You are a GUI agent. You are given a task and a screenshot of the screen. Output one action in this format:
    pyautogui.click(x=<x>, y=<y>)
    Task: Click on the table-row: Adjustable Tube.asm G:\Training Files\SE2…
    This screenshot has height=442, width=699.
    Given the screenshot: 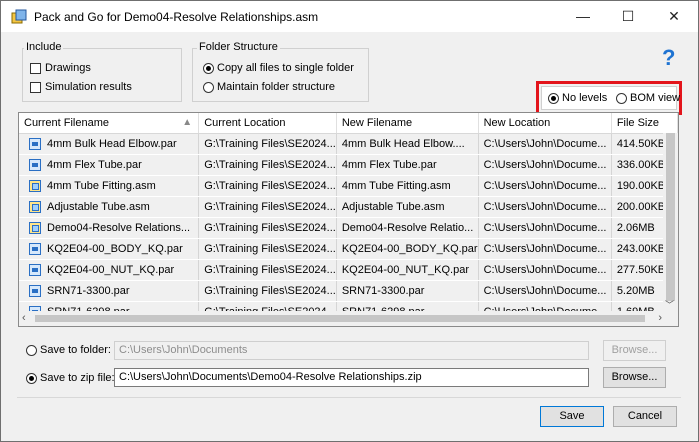 What is the action you would take?
    pyautogui.click(x=348, y=207)
    